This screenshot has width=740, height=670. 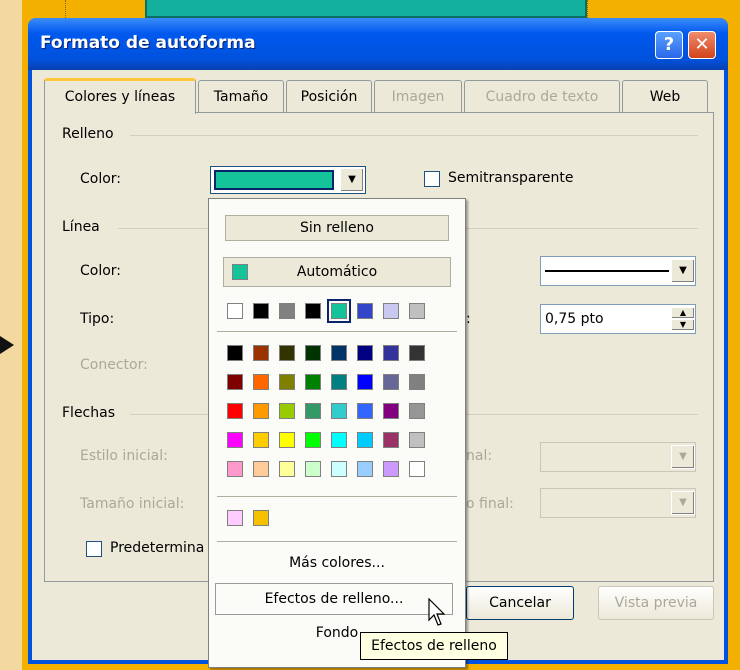 What do you see at coordinates (81, 227) in the screenshot?
I see `line-group-label: Línea` at bounding box center [81, 227].